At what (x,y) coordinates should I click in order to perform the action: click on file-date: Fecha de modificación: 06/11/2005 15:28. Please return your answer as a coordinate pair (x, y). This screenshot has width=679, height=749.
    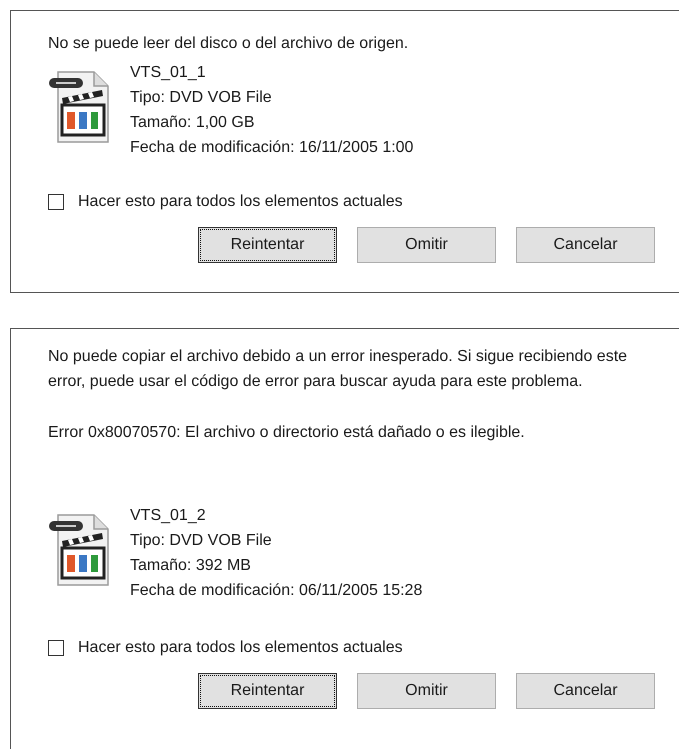
    Looking at the image, I should click on (276, 591).